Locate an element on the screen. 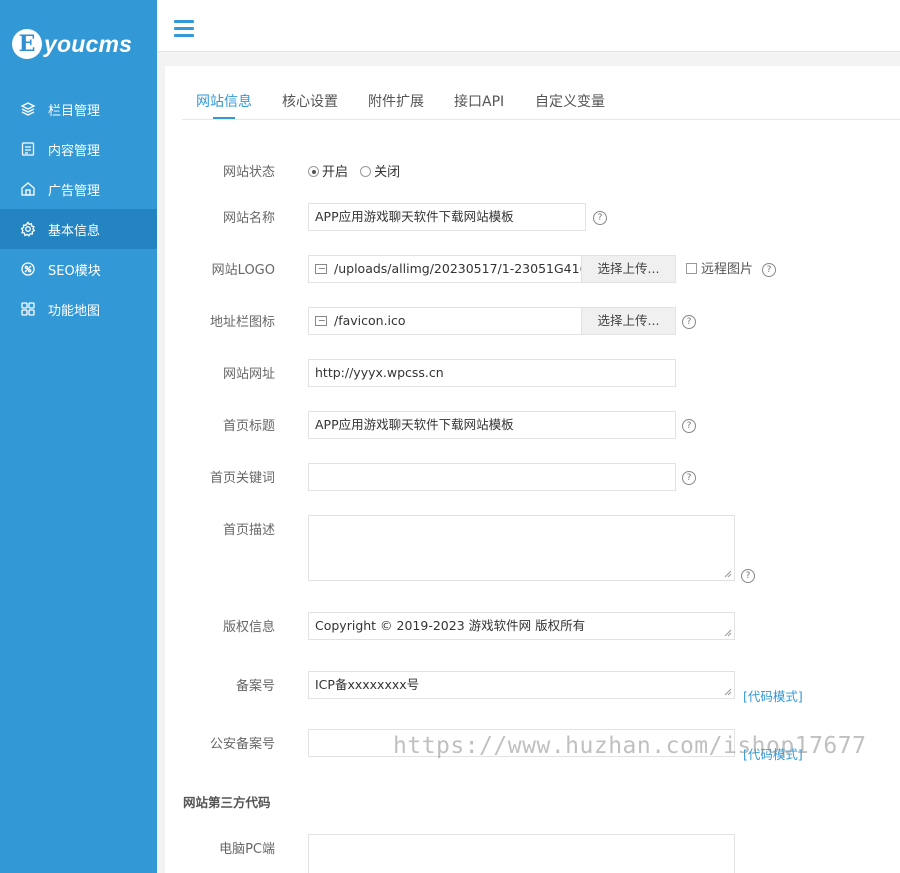  sidebar-item-label: SEO模块 is located at coordinates (74, 271).